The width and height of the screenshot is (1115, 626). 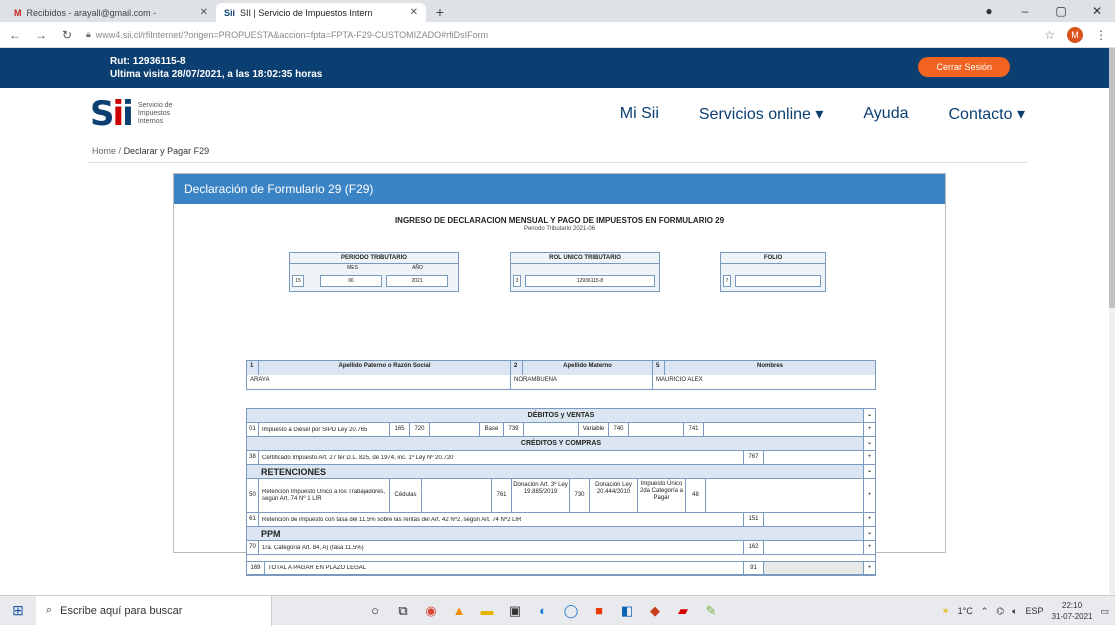 I want to click on apellido-materno-field: NORAMBUENA, so click(x=582, y=382).